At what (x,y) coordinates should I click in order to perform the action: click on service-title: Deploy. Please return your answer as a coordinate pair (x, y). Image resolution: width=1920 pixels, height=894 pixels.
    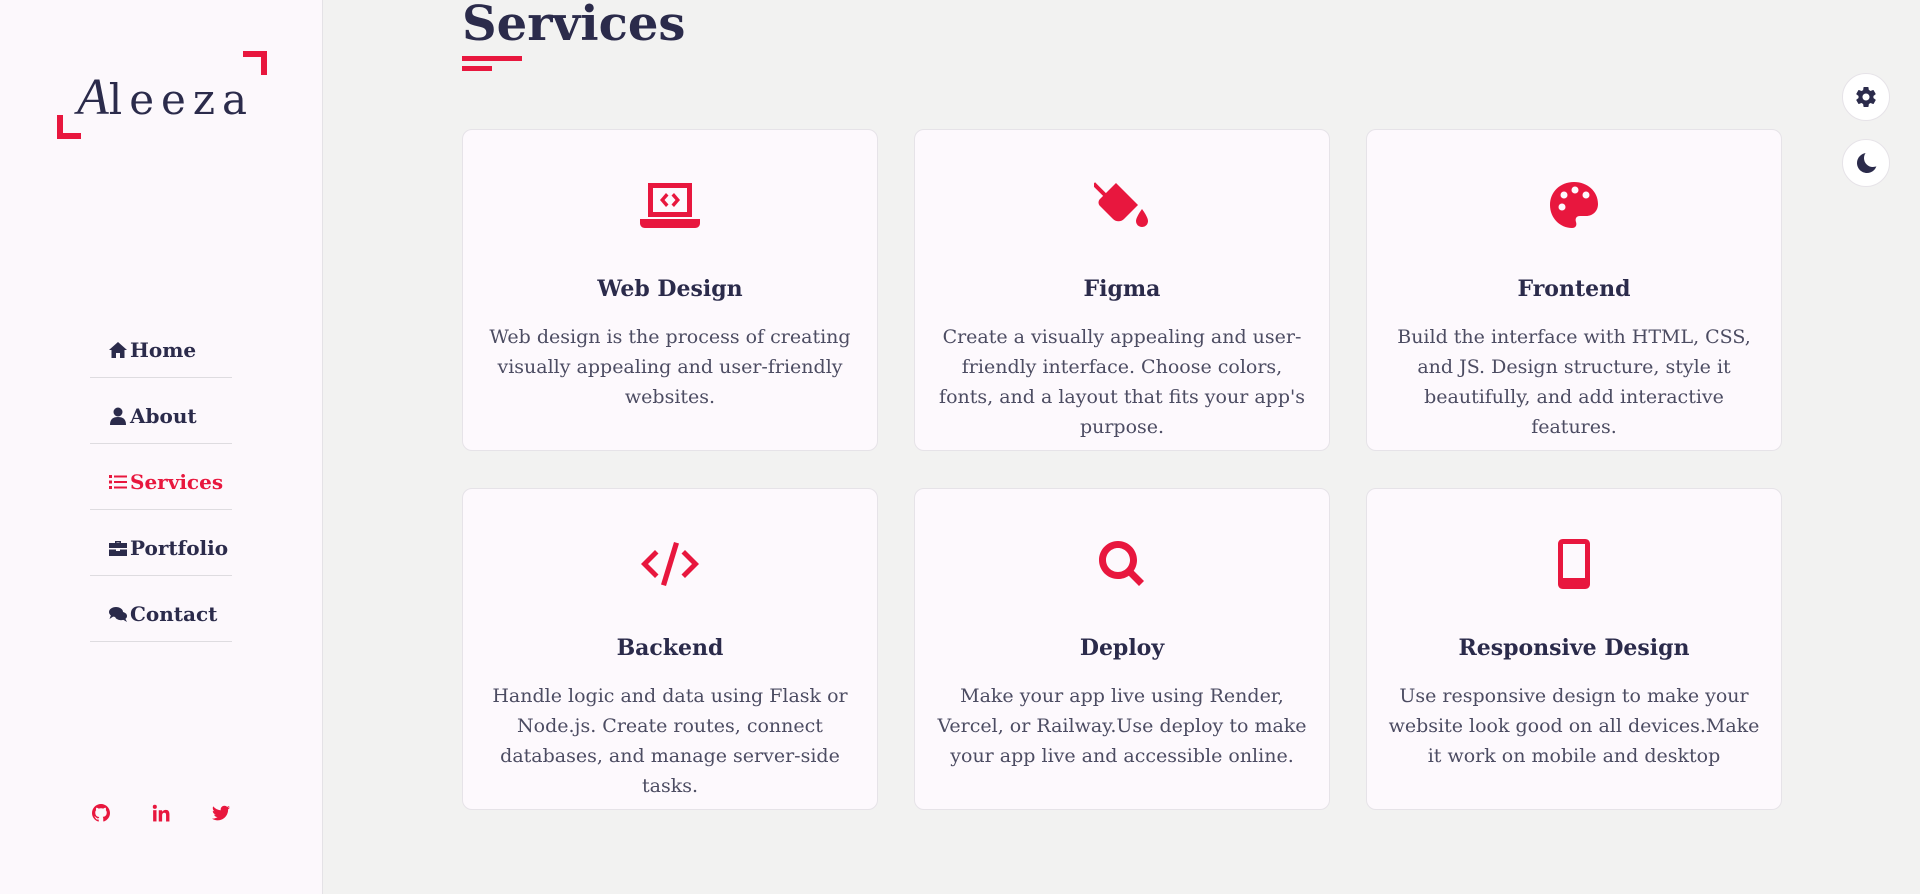
    Looking at the image, I should click on (1122, 648).